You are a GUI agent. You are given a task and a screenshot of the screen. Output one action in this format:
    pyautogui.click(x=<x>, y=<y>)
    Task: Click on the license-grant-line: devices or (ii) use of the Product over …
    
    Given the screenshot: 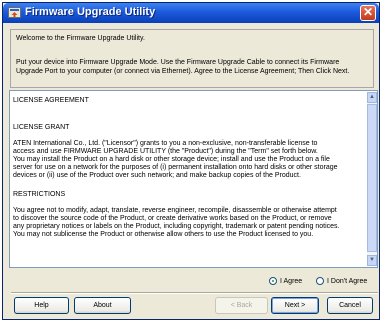 What is the action you would take?
    pyautogui.click(x=157, y=175)
    